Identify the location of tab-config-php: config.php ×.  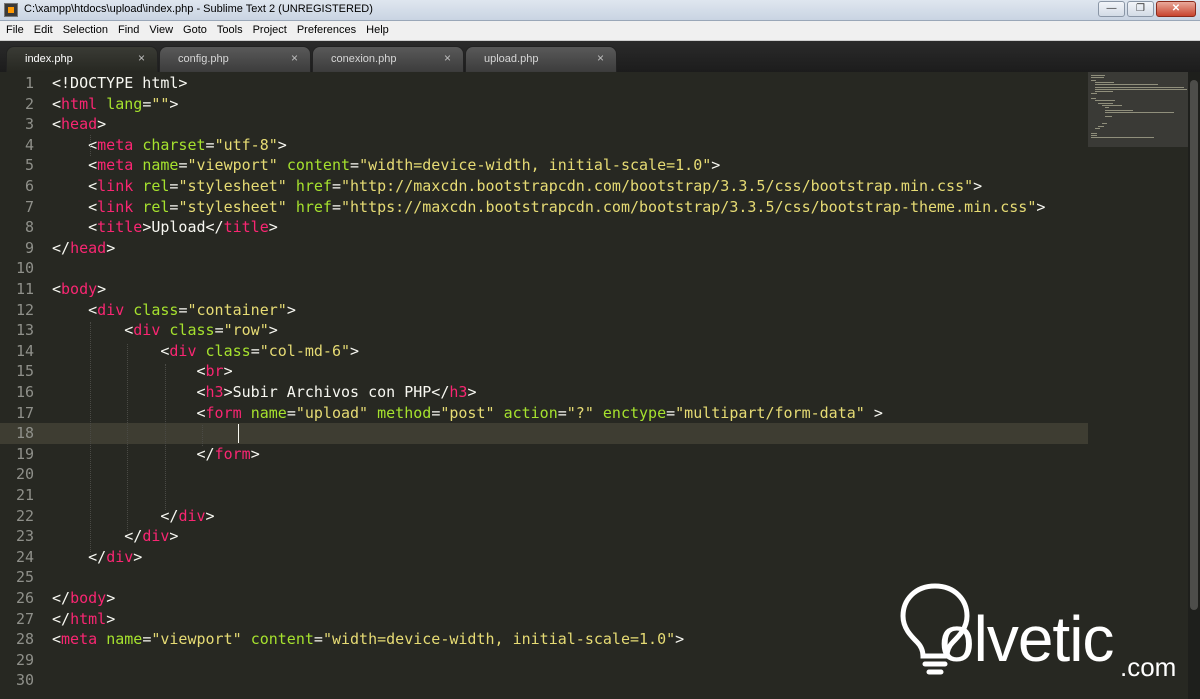
(235, 59).